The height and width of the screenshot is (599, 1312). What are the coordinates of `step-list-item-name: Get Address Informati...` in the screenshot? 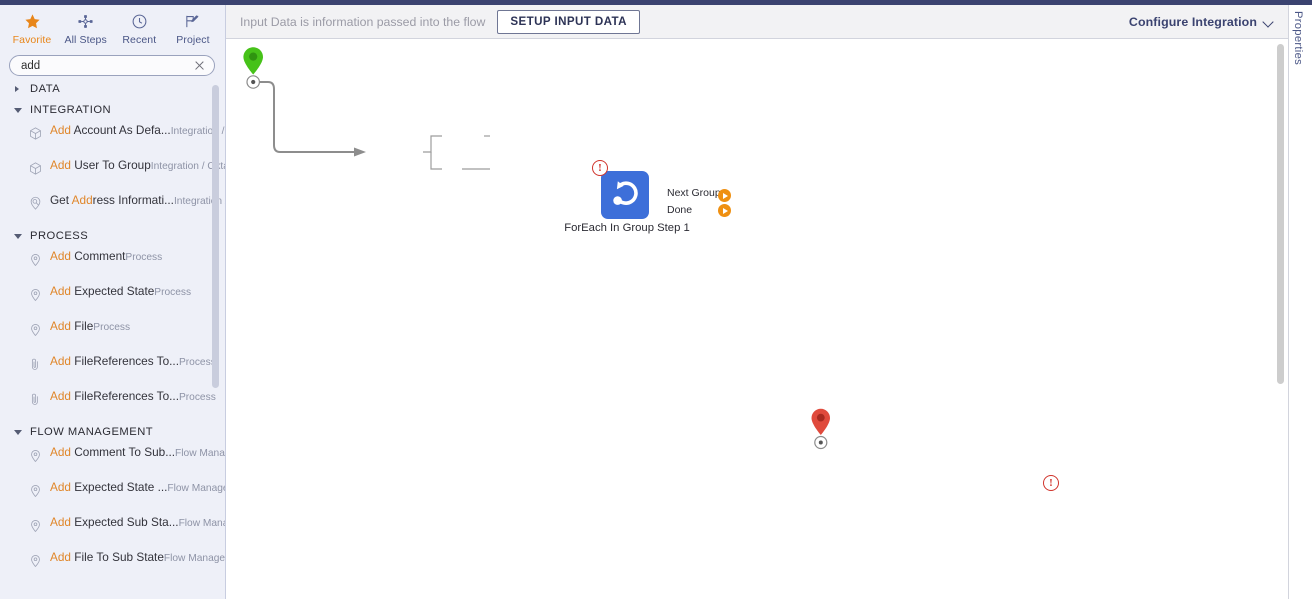 It's located at (112, 200).